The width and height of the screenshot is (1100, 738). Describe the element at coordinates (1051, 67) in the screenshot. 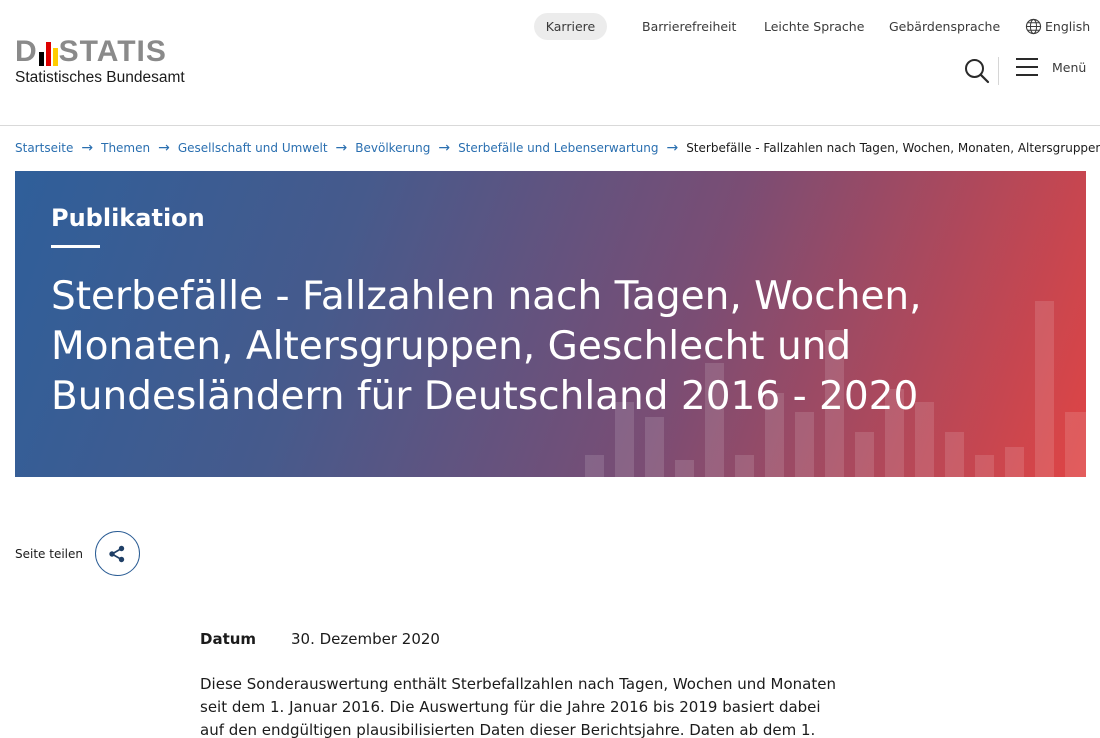

I see `menu-button: Menü` at that location.